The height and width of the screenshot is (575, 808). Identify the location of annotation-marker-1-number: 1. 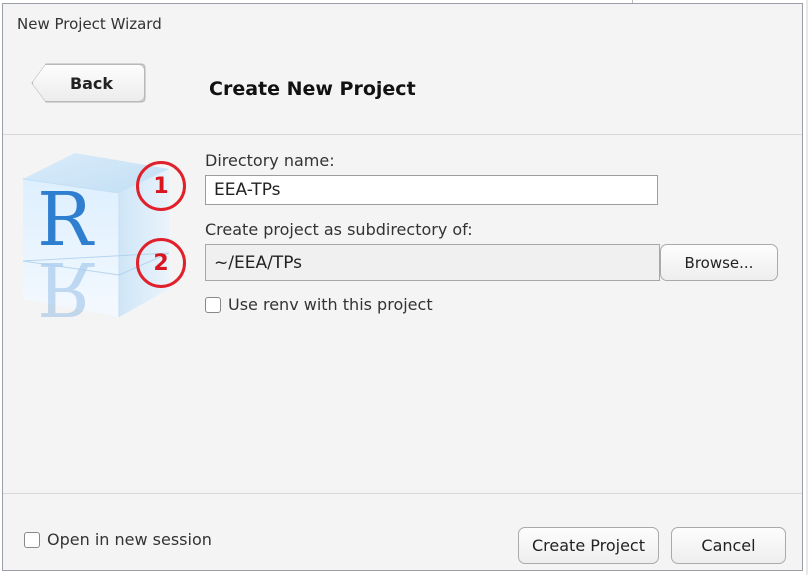
(161, 186).